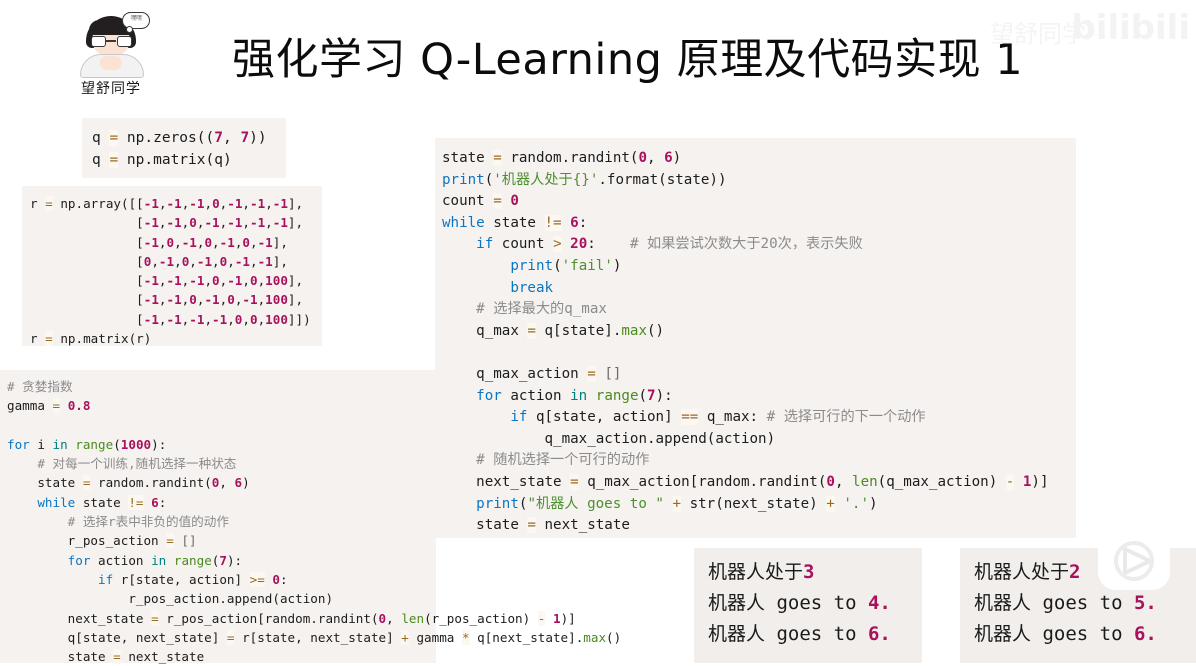 The image size is (1196, 666). Describe the element at coordinates (761, 572) in the screenshot. I see `output-line: 机器人处于3` at that location.